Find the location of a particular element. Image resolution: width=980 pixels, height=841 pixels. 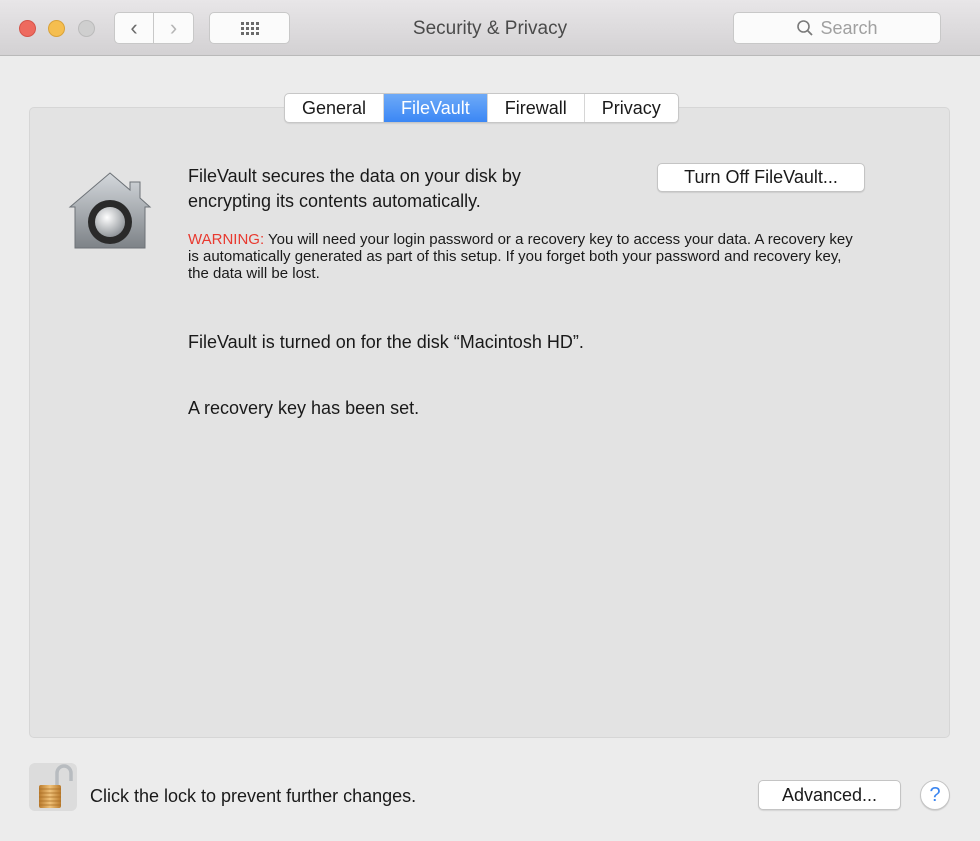

lock-button is located at coordinates (53, 787).